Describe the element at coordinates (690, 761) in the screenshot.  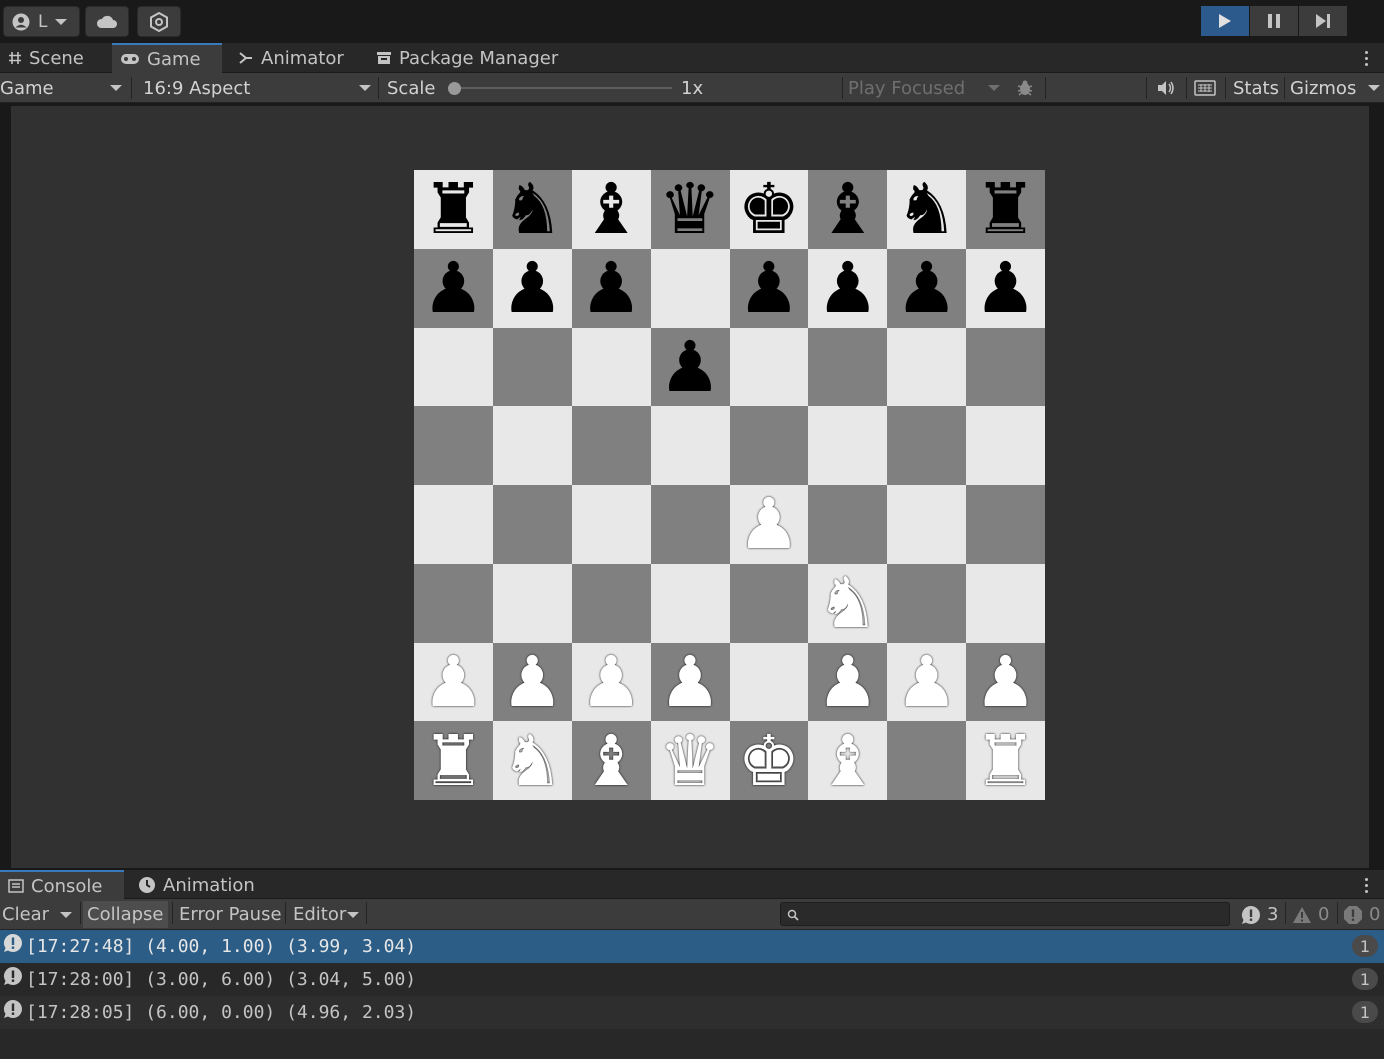
I see `white-queen-icon: ♛` at that location.